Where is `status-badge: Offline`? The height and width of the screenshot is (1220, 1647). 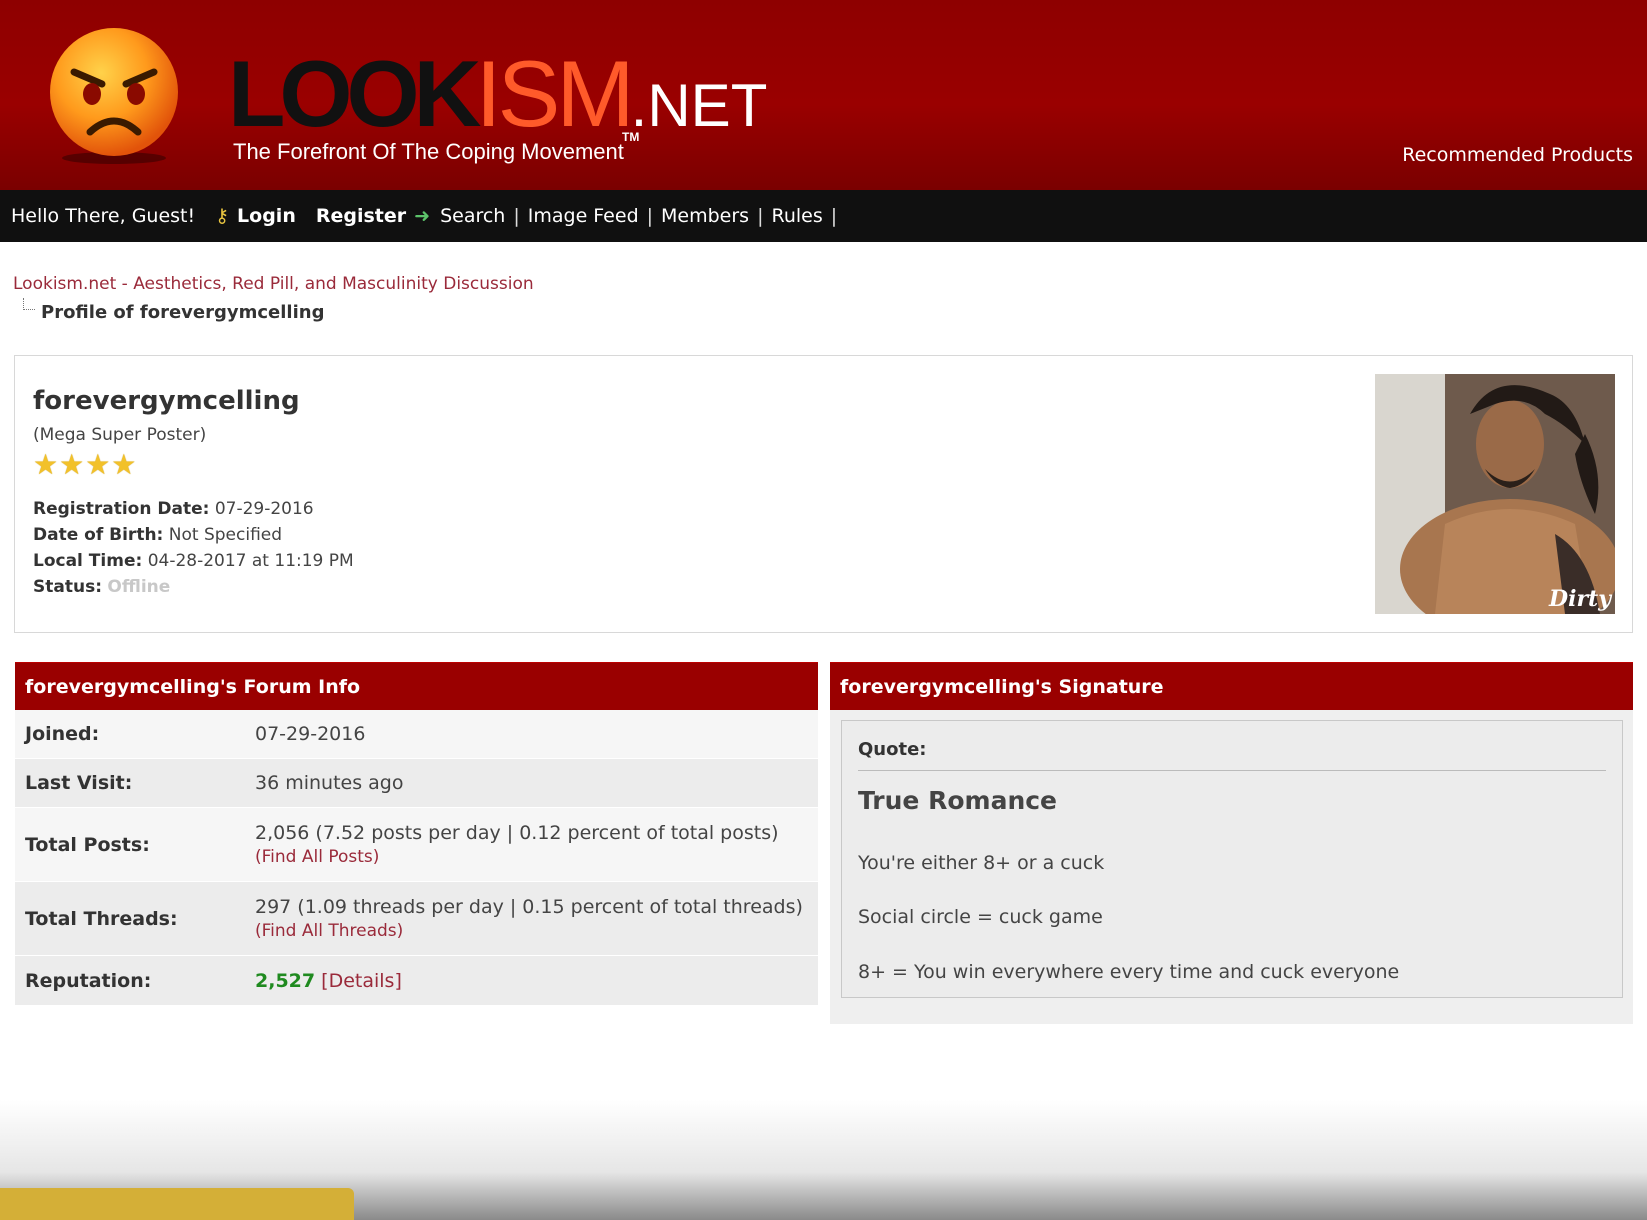 status-badge: Offline is located at coordinates (139, 587).